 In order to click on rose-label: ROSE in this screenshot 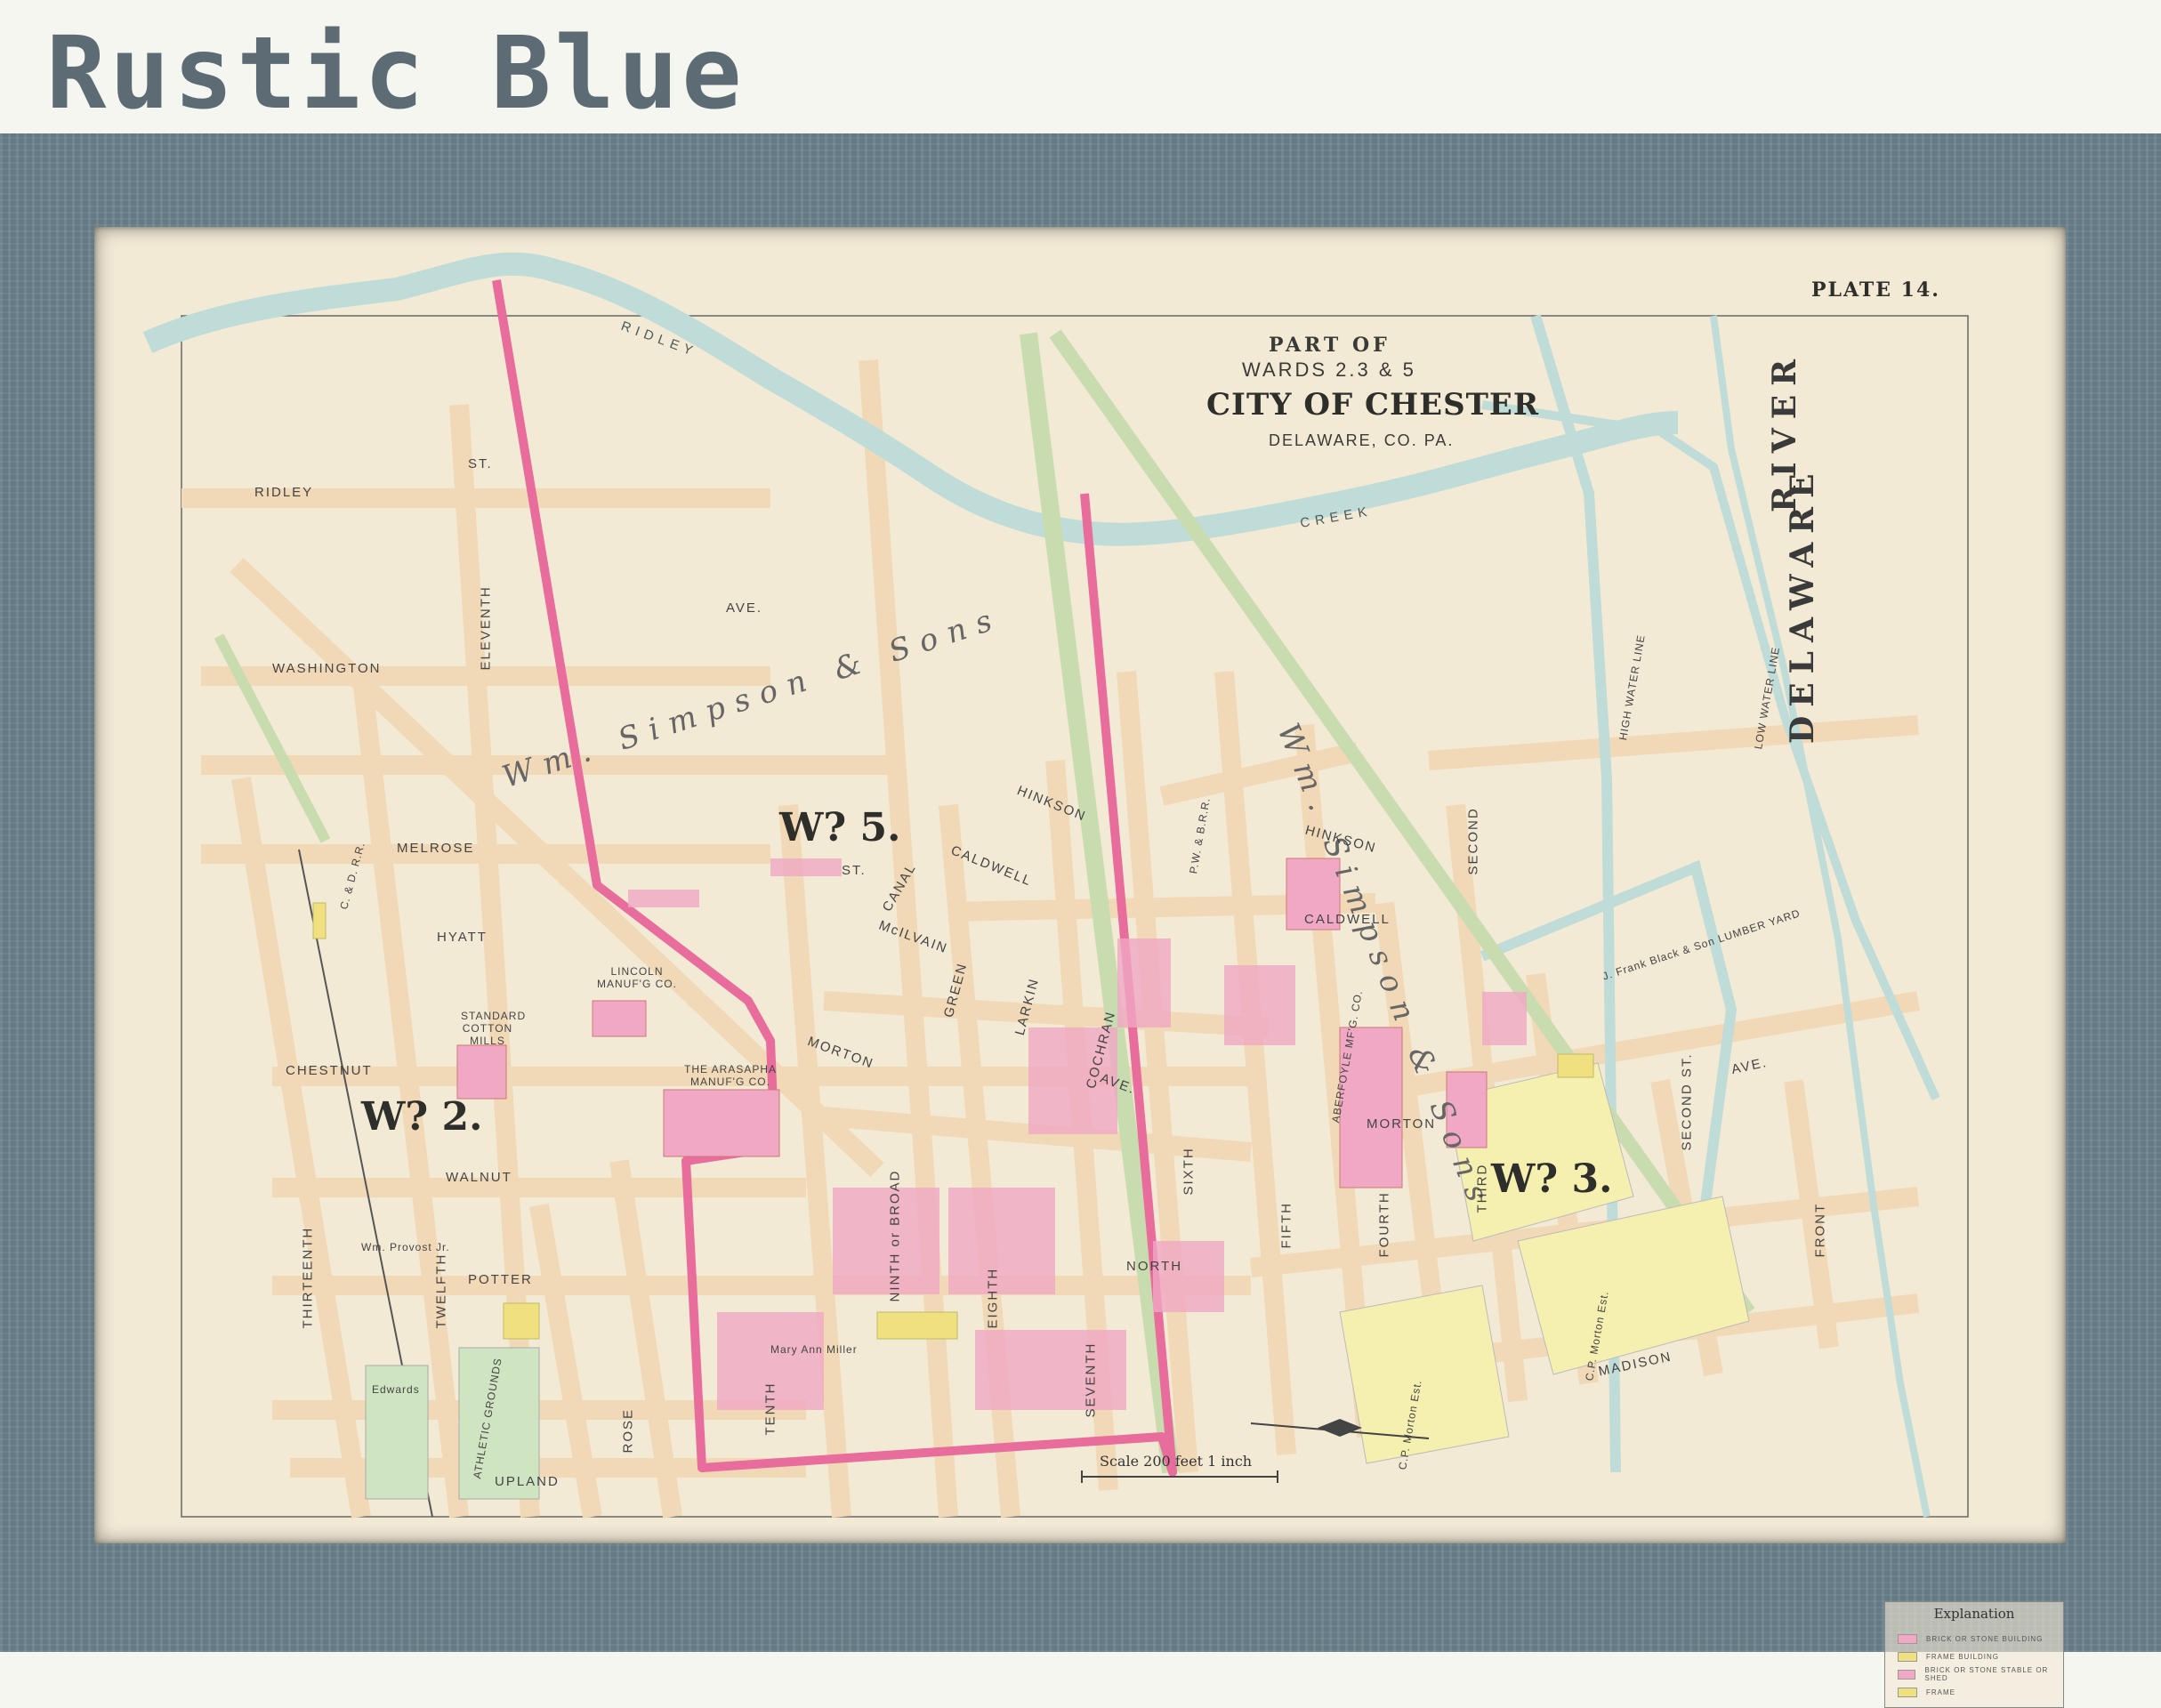, I will do `click(628, 1430)`.